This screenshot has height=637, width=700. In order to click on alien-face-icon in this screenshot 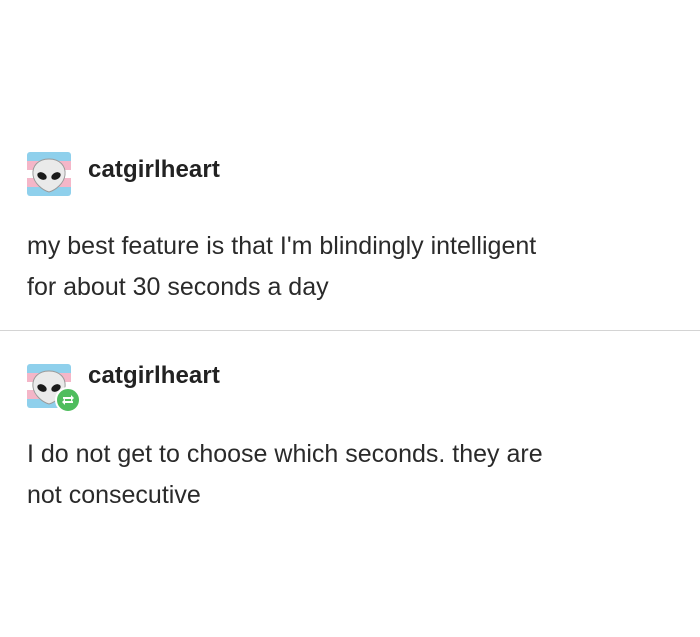, I will do `click(49, 174)`.